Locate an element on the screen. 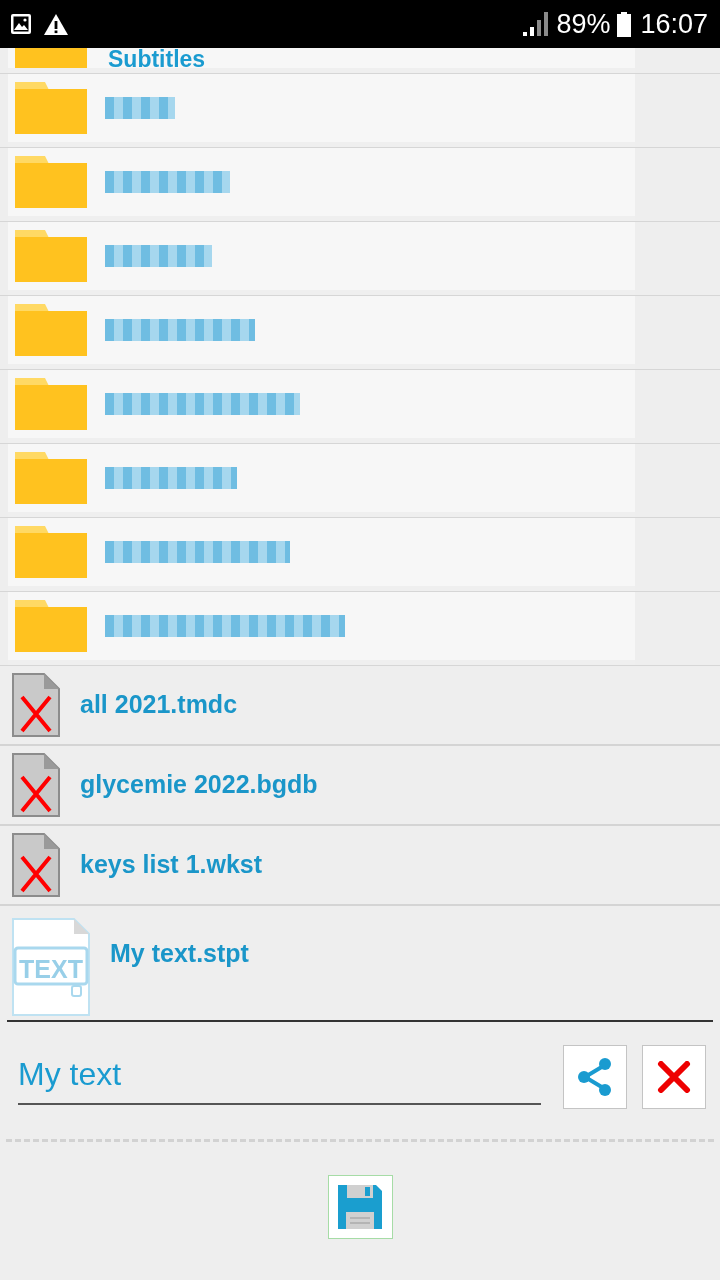 The image size is (720, 1280). file-name: My text.stpt is located at coordinates (179, 954).